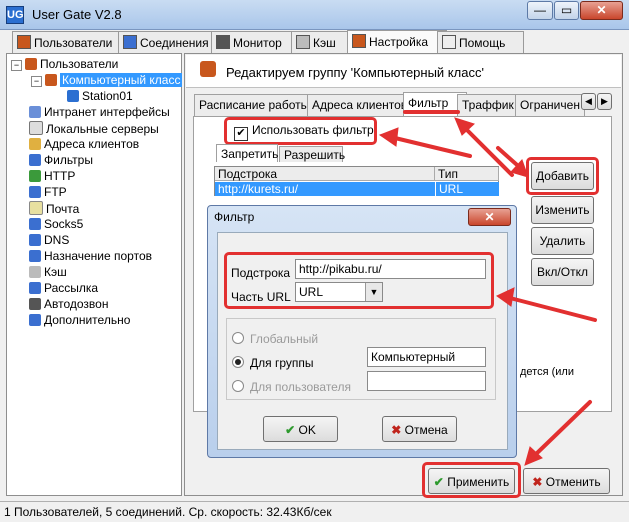  Describe the element at coordinates (552, 309) in the screenshot. I see `arrow-to-fields` at that location.